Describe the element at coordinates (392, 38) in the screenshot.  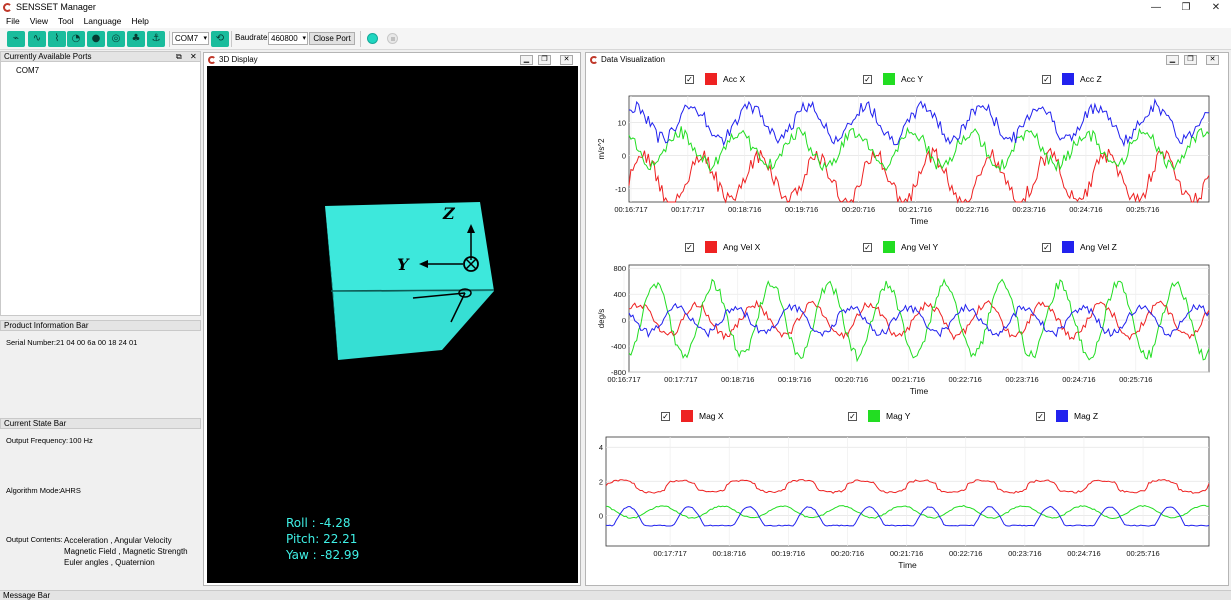
I see `record-stop-button` at that location.